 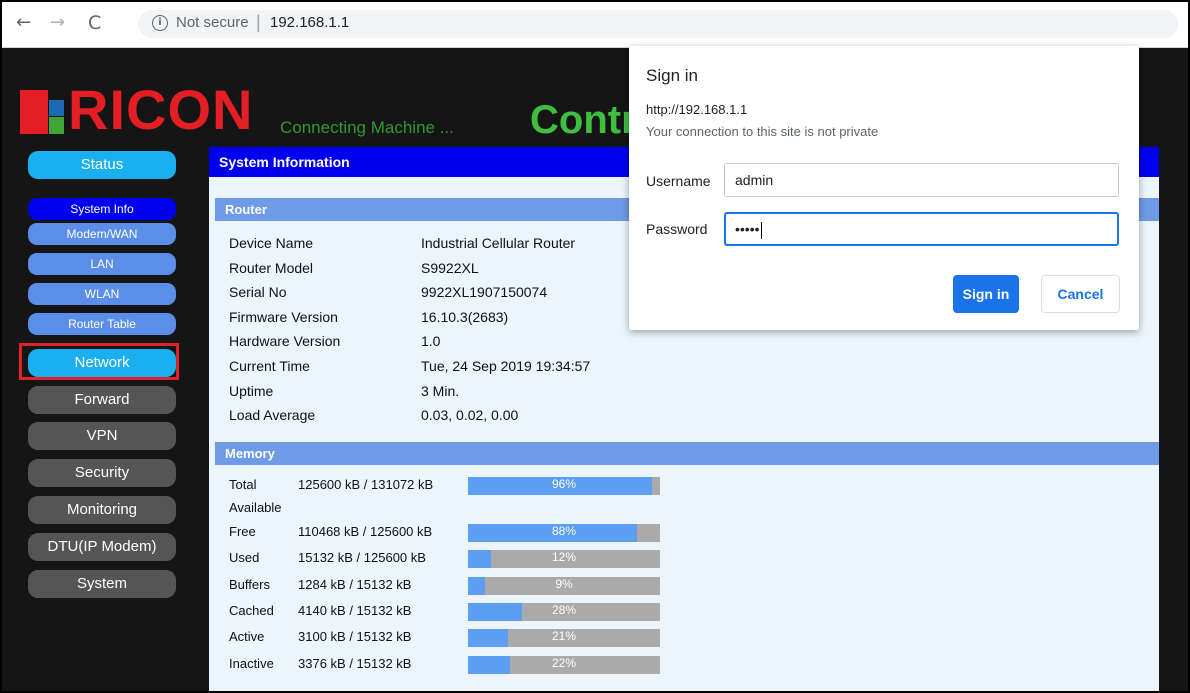 I want to click on username-label: Username, so click(x=678, y=181).